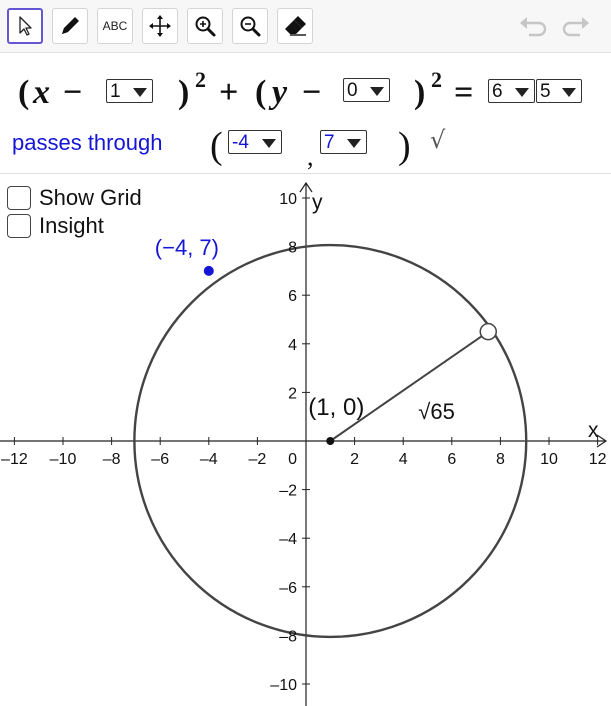 The height and width of the screenshot is (706, 611). Describe the element at coordinates (90, 197) in the screenshot. I see `show-grid-label: Show Grid` at that location.